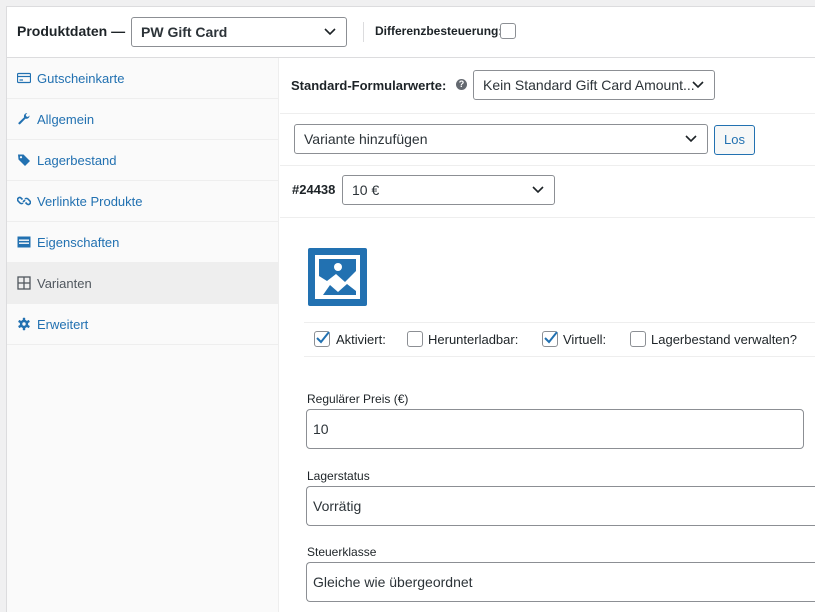 The image size is (815, 612). I want to click on tab-label: Lagerbestand, so click(77, 160).